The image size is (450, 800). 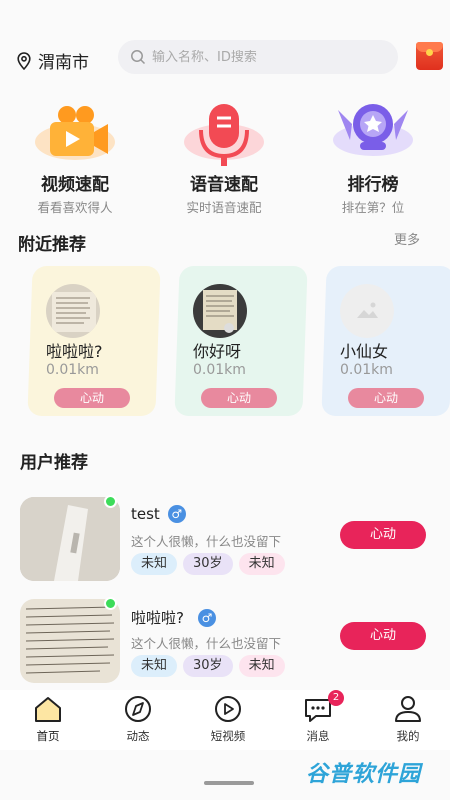 I want to click on tab-profile: 我的, so click(x=408, y=719).